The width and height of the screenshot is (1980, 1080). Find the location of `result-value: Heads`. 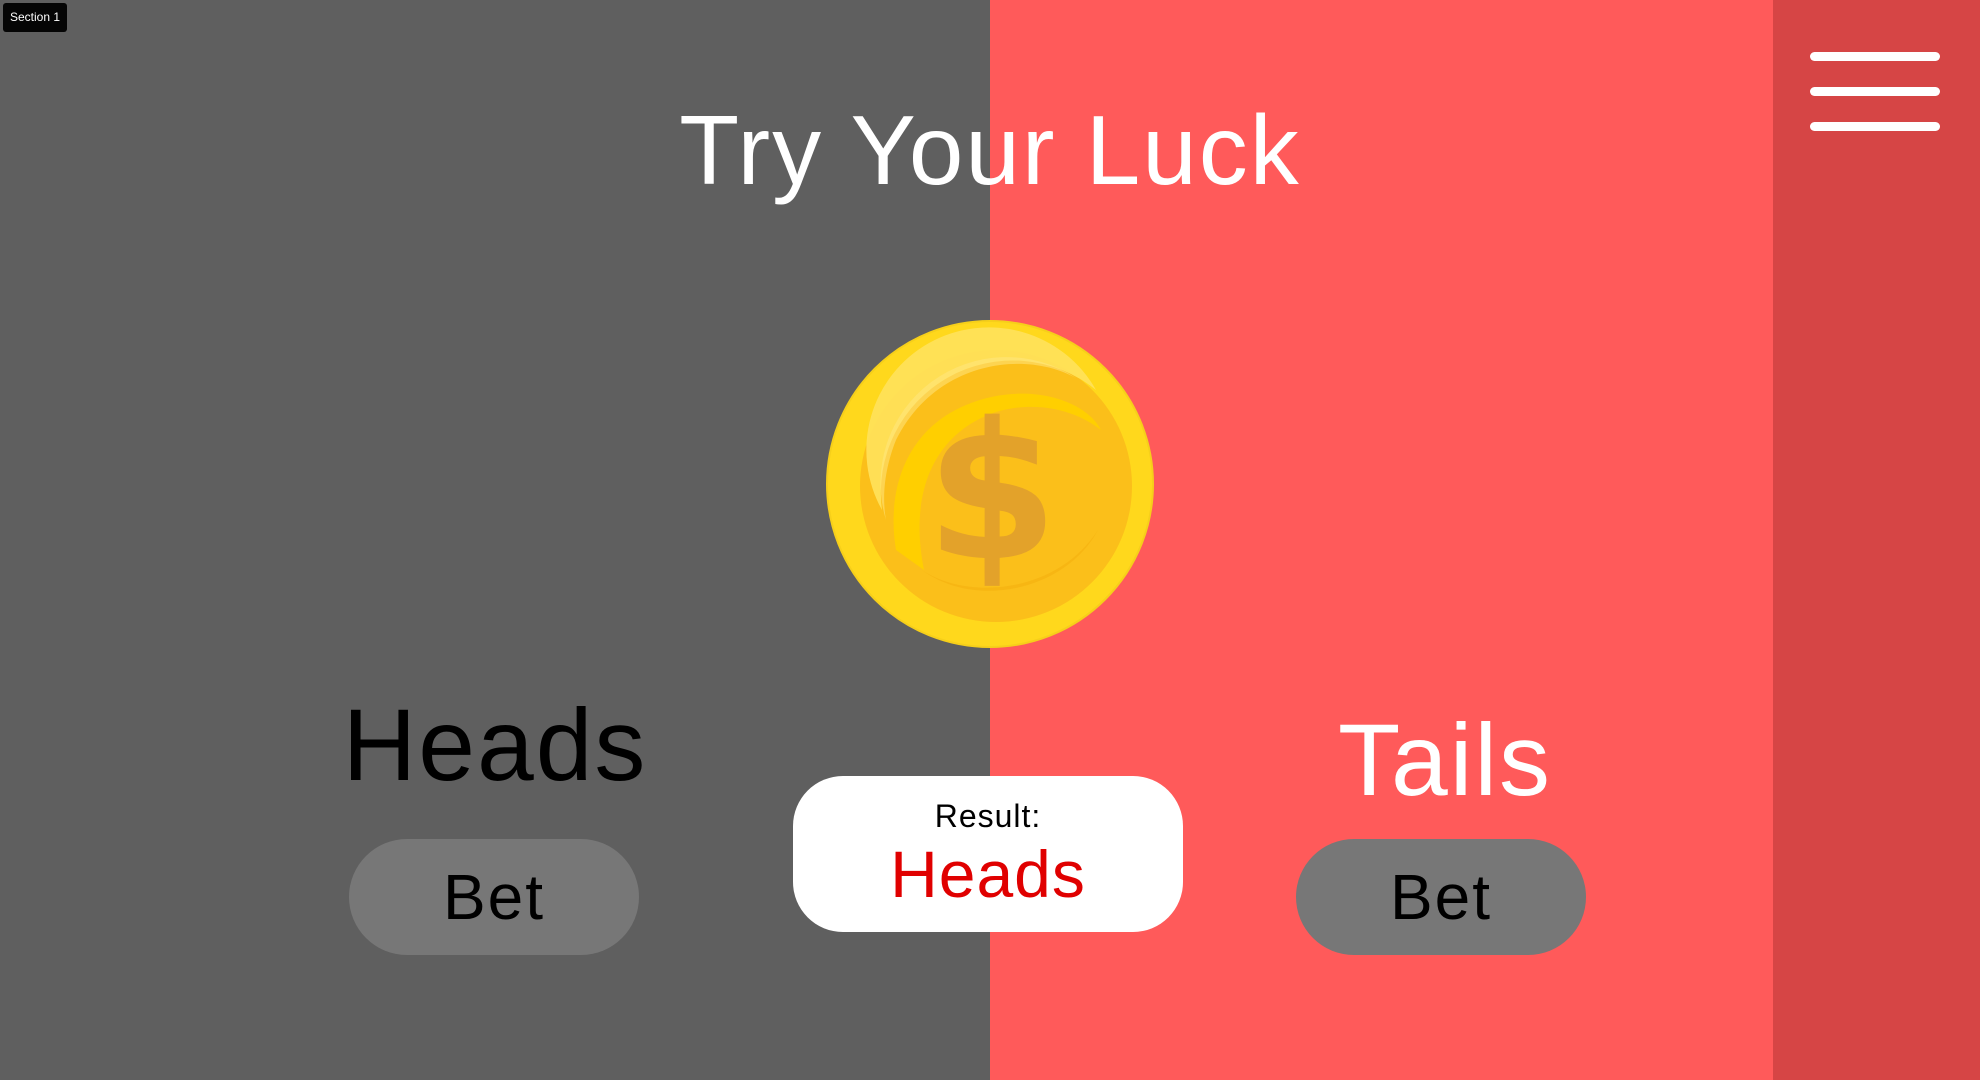

result-value: Heads is located at coordinates (988, 874).